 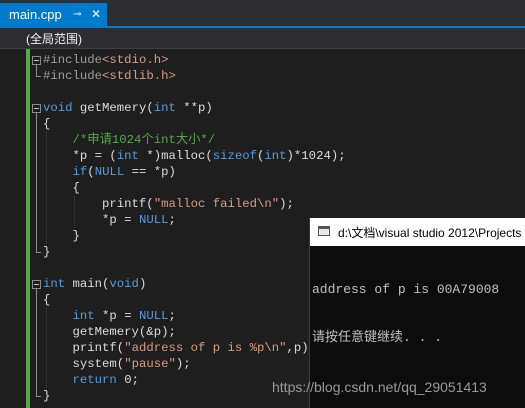 I want to click on code-line: getMemery(&p);, so click(x=109, y=332).